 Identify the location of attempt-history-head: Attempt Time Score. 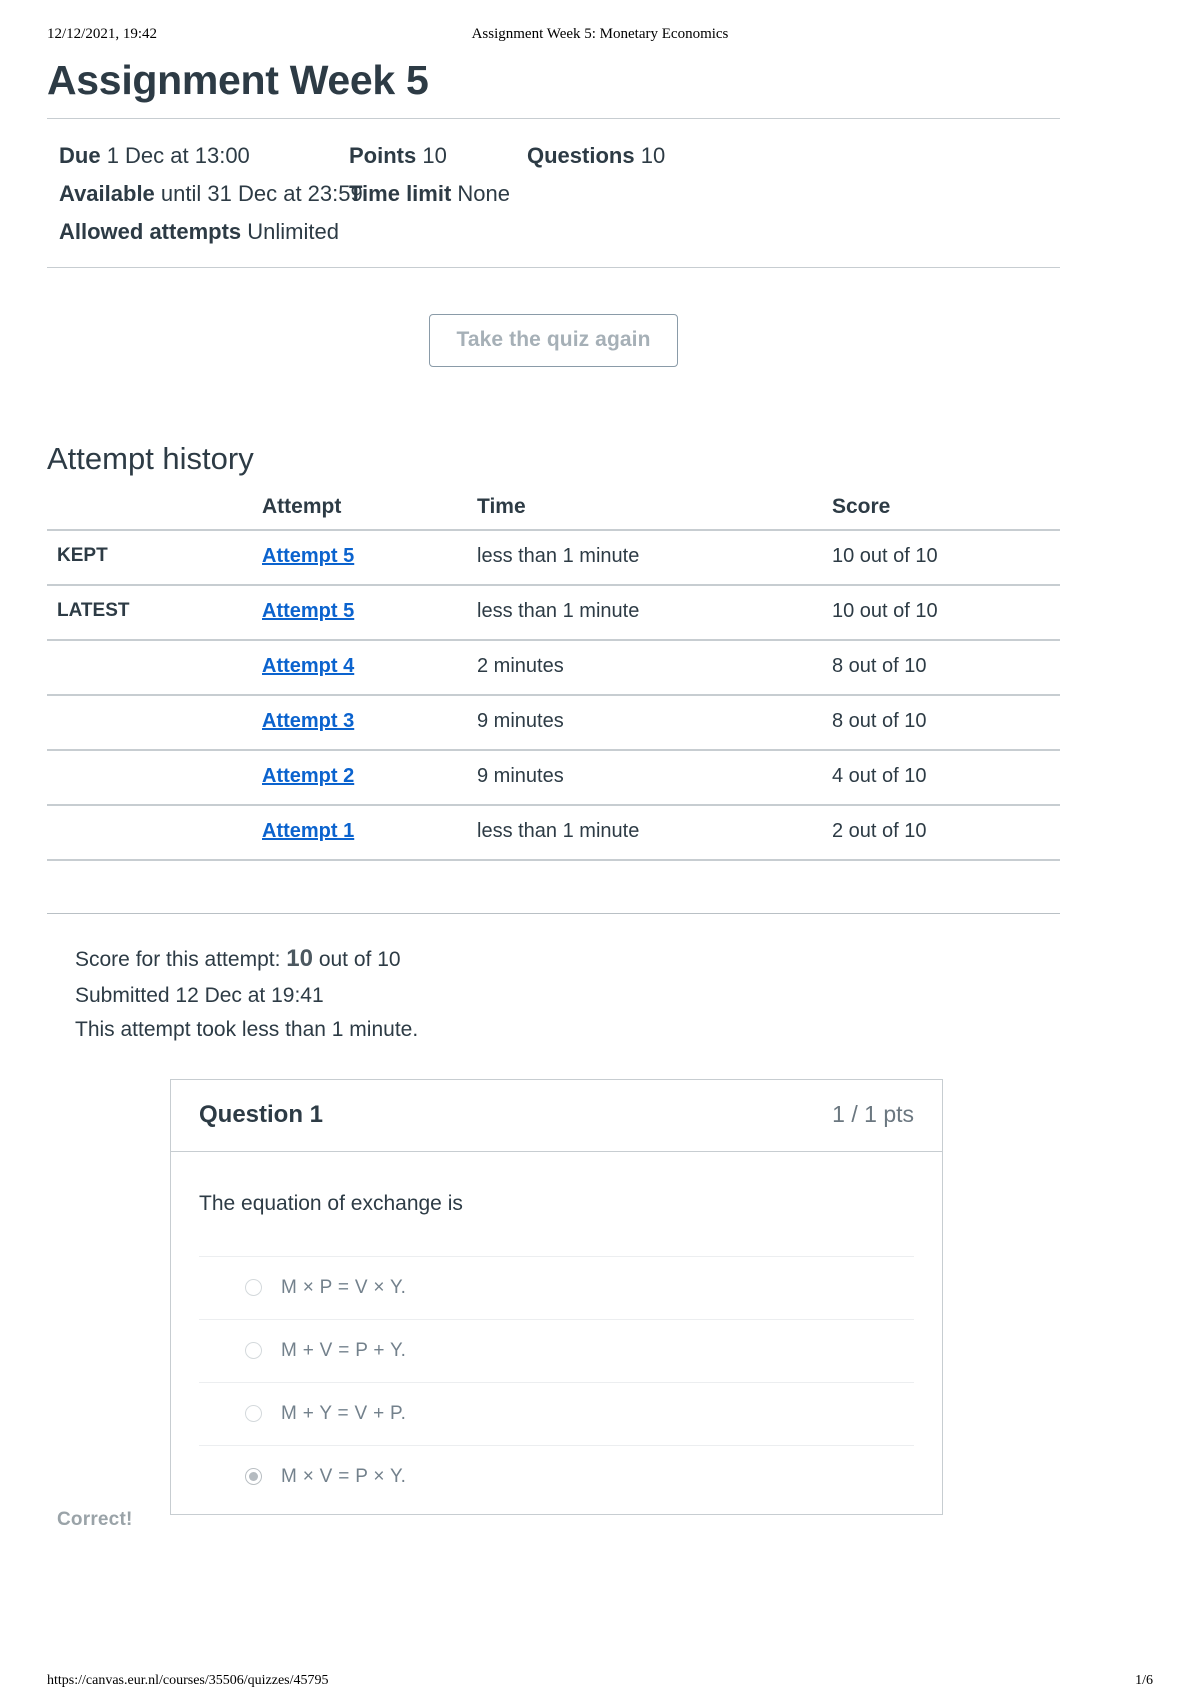
(553, 509).